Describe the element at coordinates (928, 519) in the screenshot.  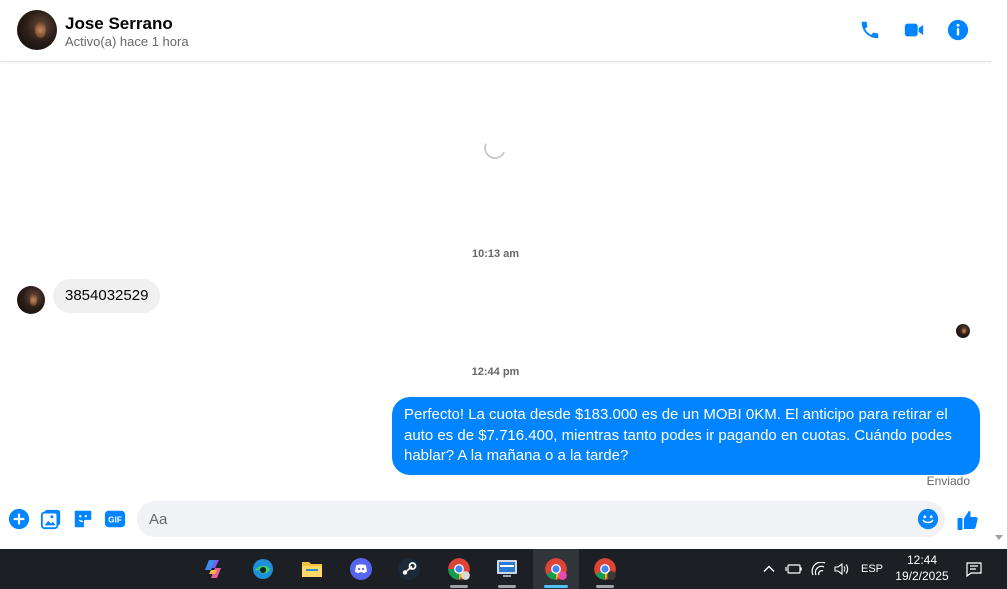
I see `emoji-icon` at that location.